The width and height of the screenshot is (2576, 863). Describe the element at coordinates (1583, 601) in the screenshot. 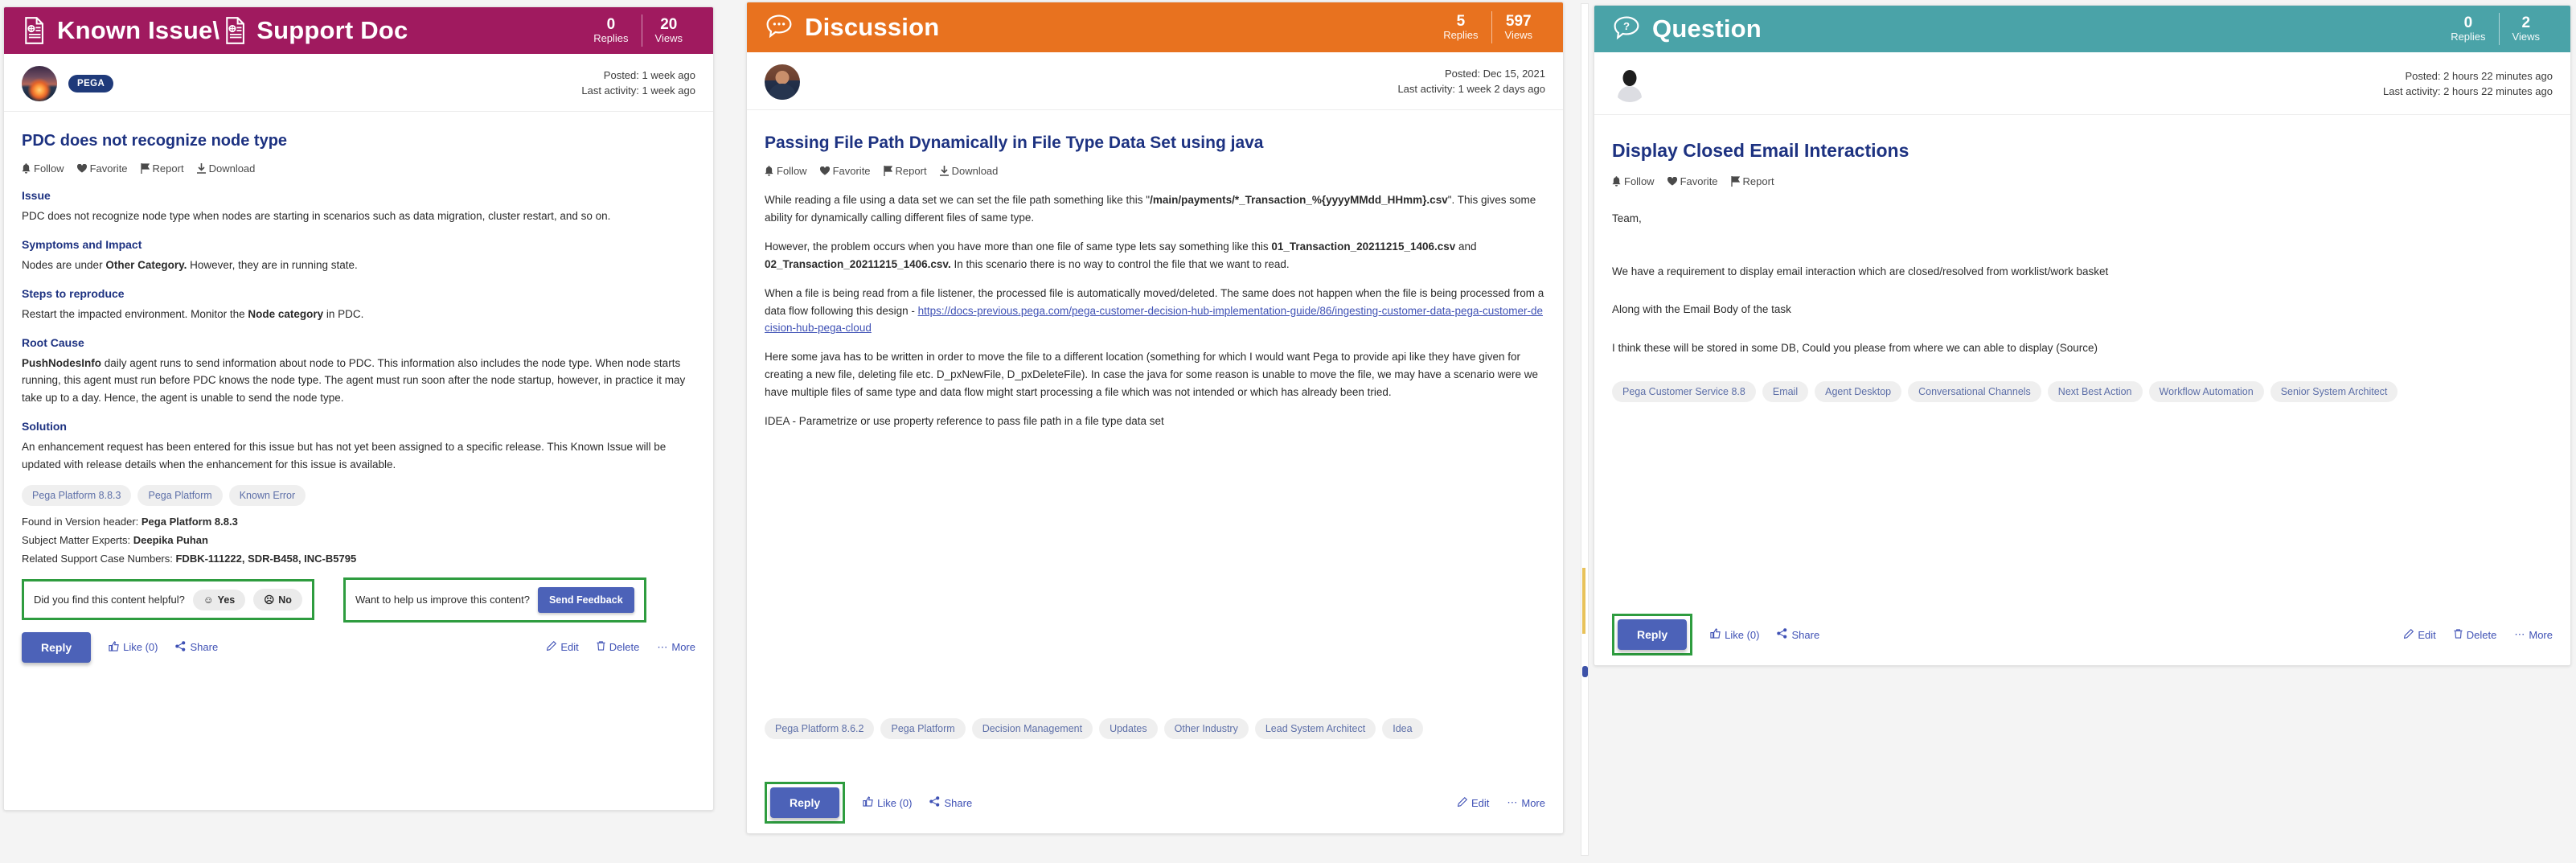

I see `sliver-accent-bar` at that location.